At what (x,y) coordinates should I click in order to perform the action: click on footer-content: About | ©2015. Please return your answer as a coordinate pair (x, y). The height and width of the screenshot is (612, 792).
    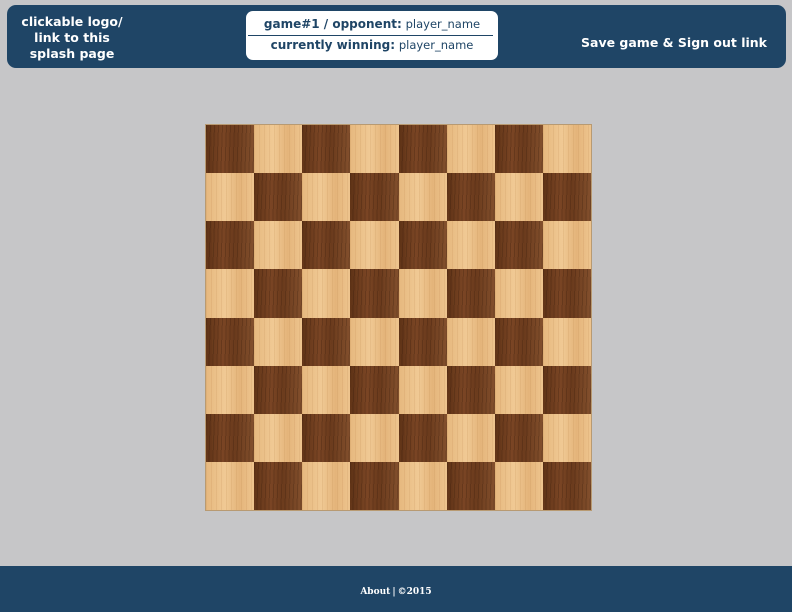
    Looking at the image, I should click on (396, 592).